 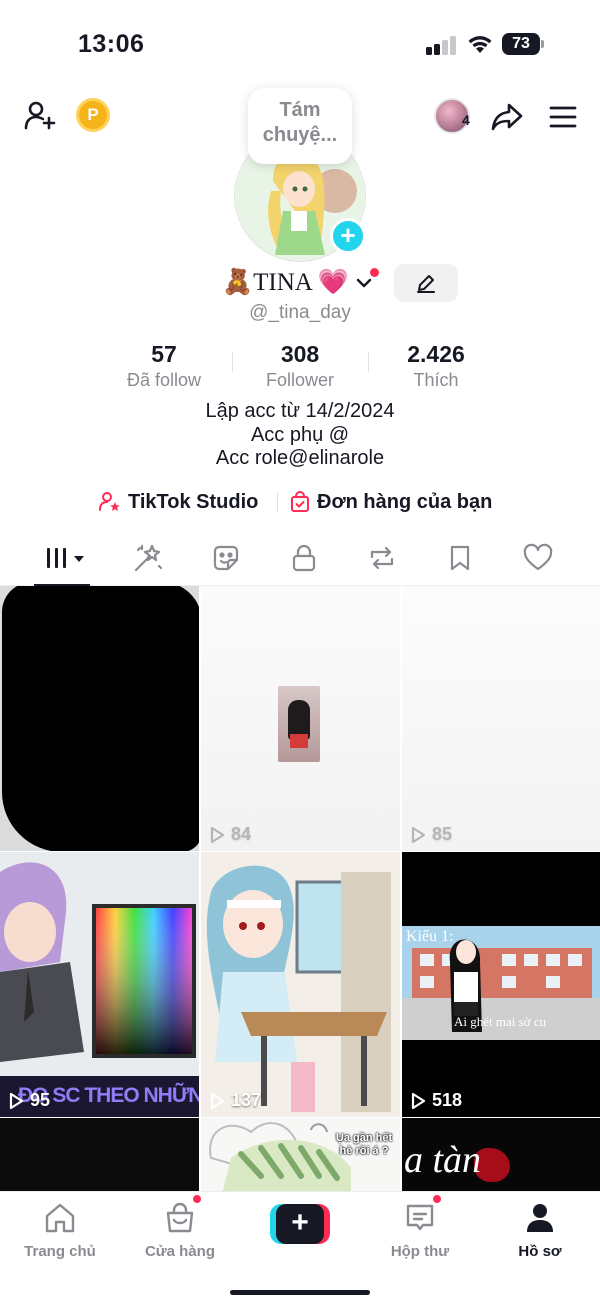 What do you see at coordinates (540, 1218) in the screenshot?
I see `profile-icon` at bounding box center [540, 1218].